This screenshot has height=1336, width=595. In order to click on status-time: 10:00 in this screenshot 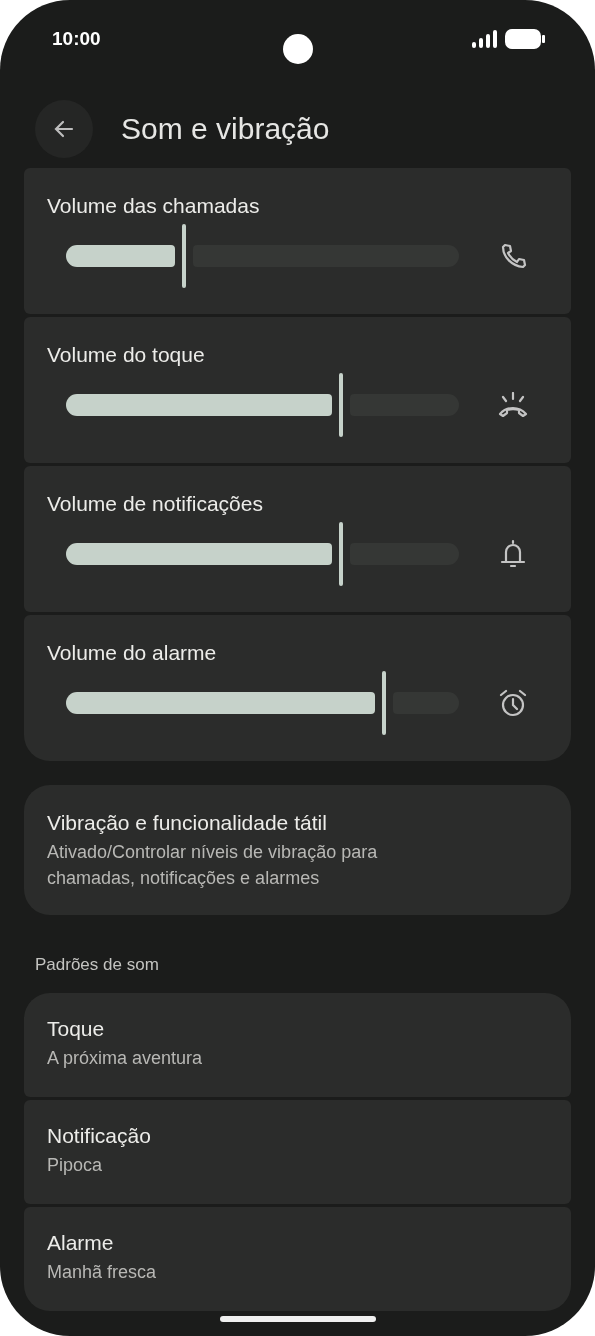, I will do `click(76, 39)`.